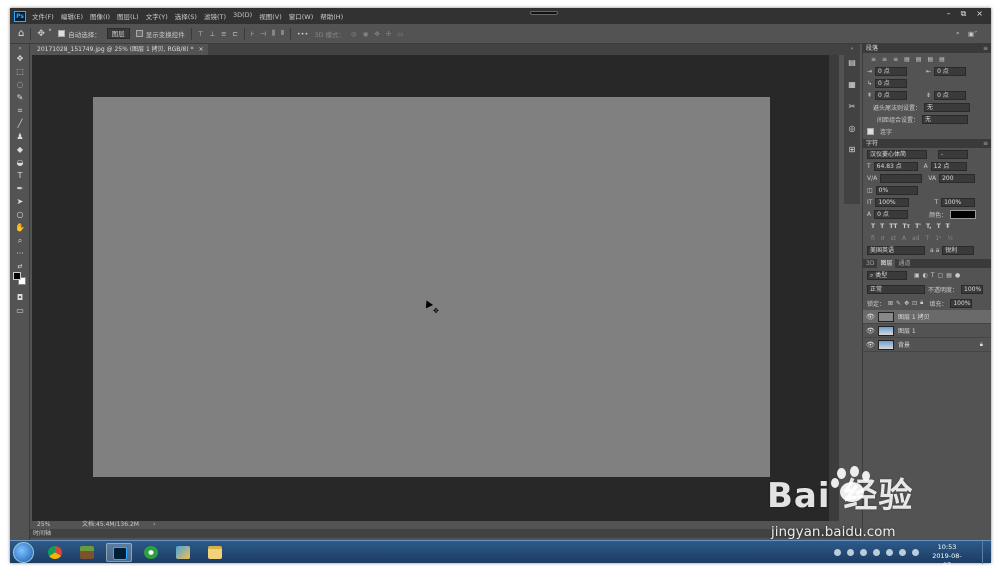 Image resolution: width=1000 pixels, height=571 pixels. What do you see at coordinates (282, 34) in the screenshot?
I see `distribute-h-icon: ⫴` at bounding box center [282, 34].